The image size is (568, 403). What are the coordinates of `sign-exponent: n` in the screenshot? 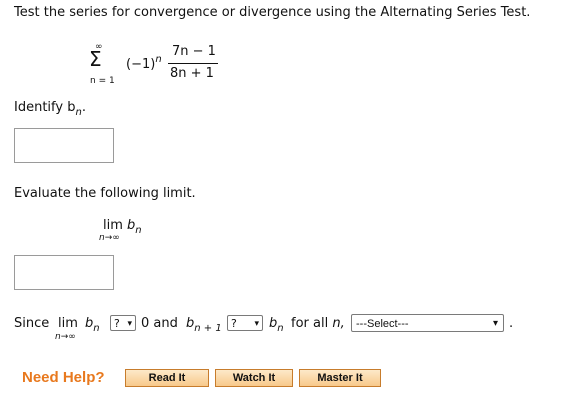 It's located at (158, 59).